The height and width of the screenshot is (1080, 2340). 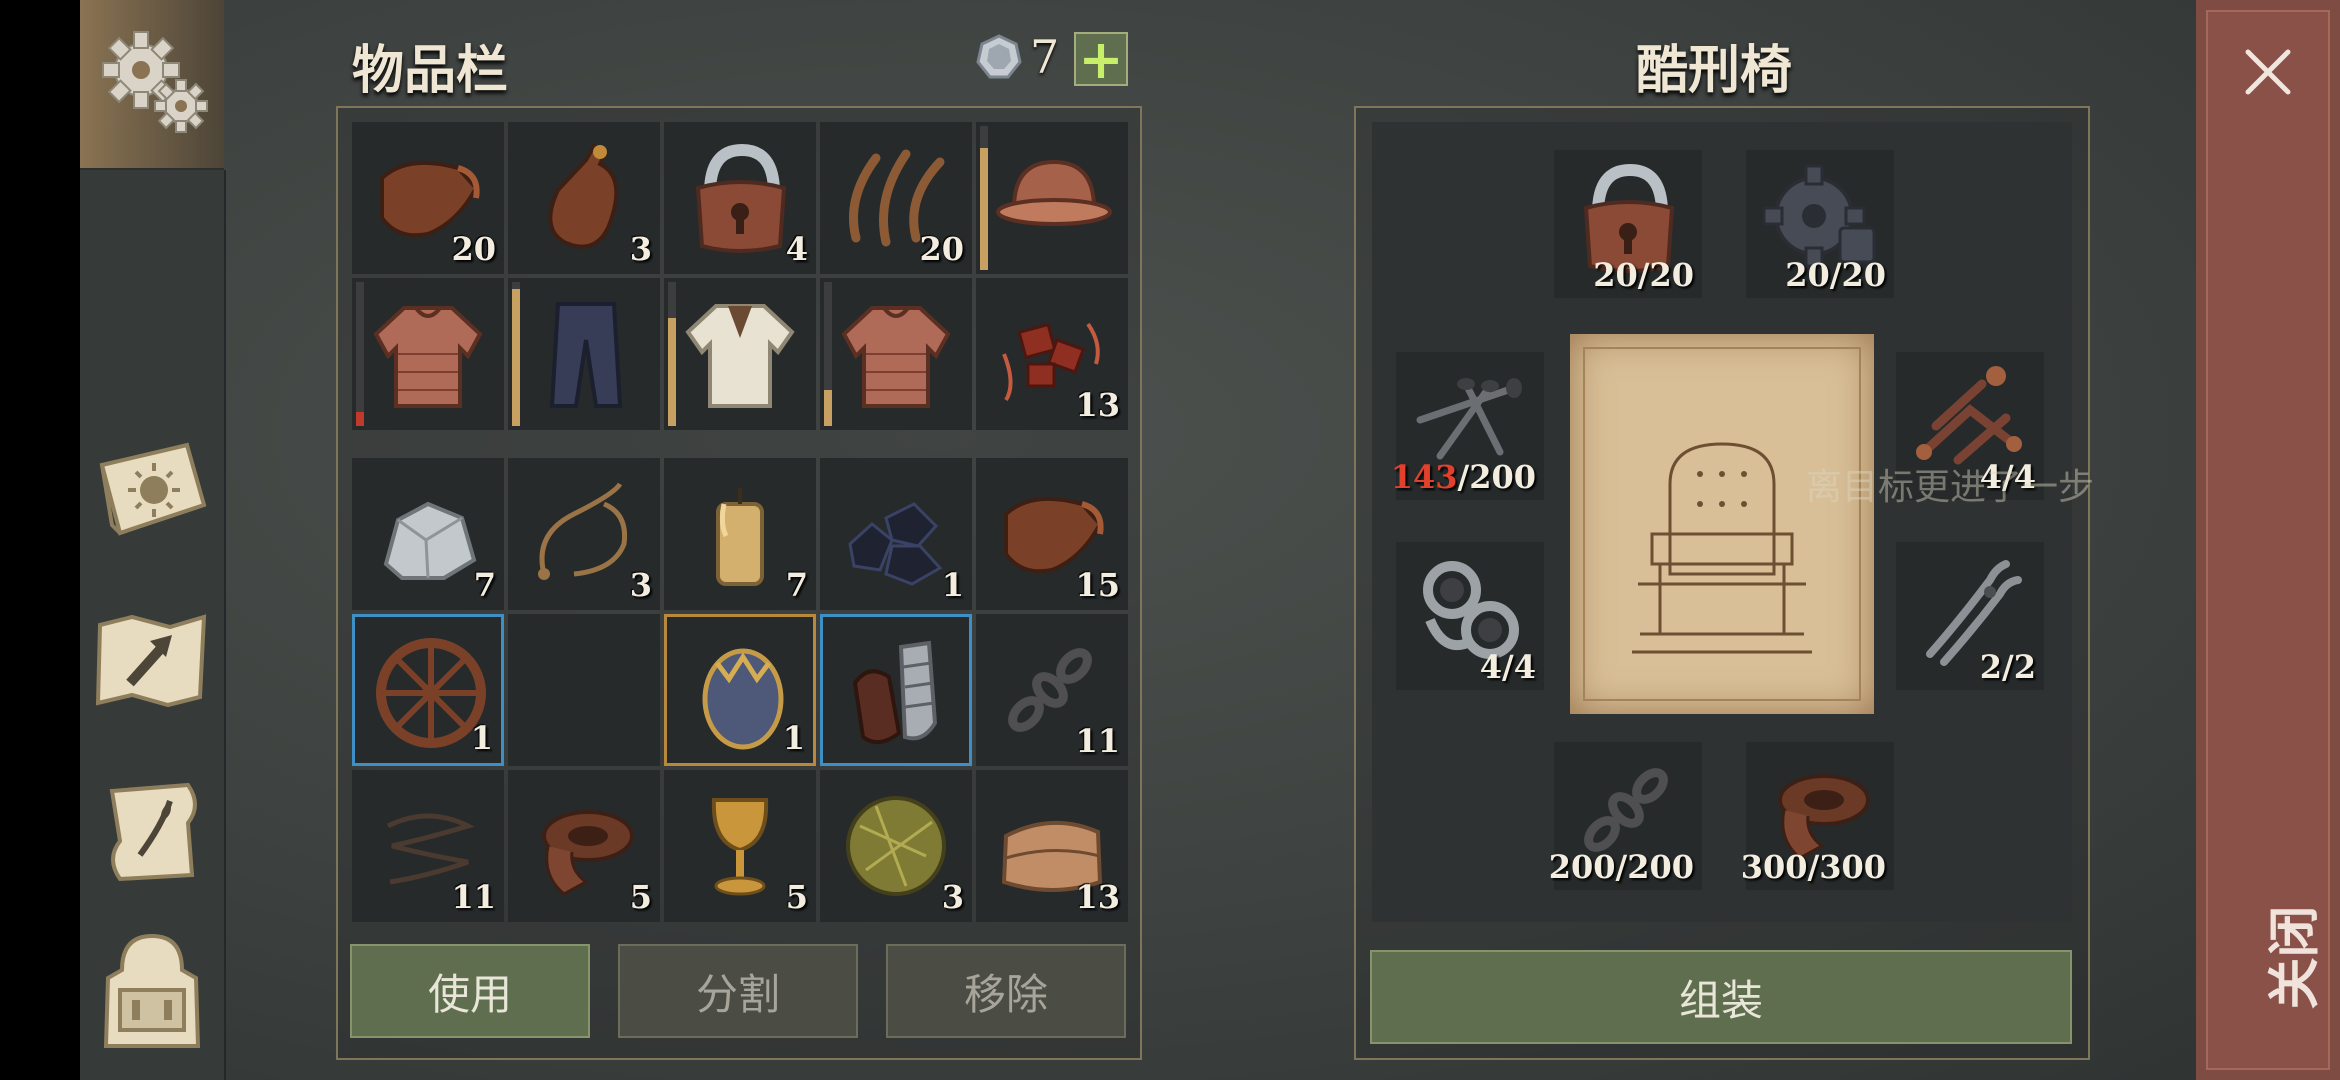 What do you see at coordinates (1496, 477) in the screenshot?
I see `nails-need: /200` at bounding box center [1496, 477].